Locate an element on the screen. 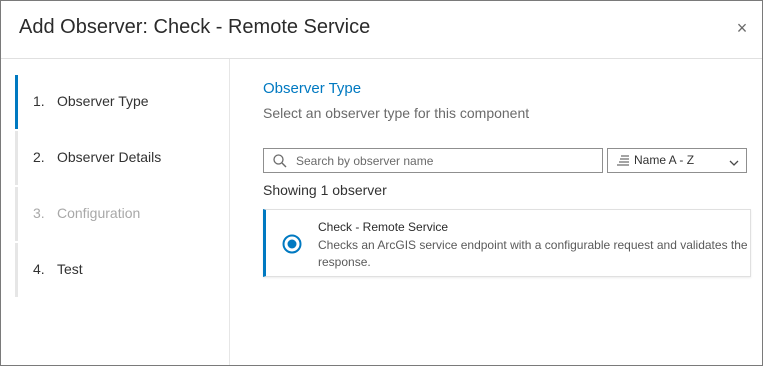 The height and width of the screenshot is (366, 763). step-observer-details: 2. Observer Details is located at coordinates (115, 158).